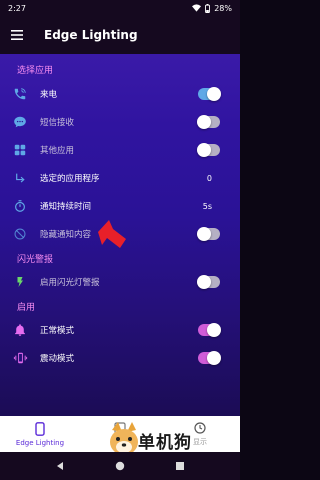 The width and height of the screenshot is (320, 480). Describe the element at coordinates (209, 178) in the screenshot. I see `selected-apps-value: 0` at that location.